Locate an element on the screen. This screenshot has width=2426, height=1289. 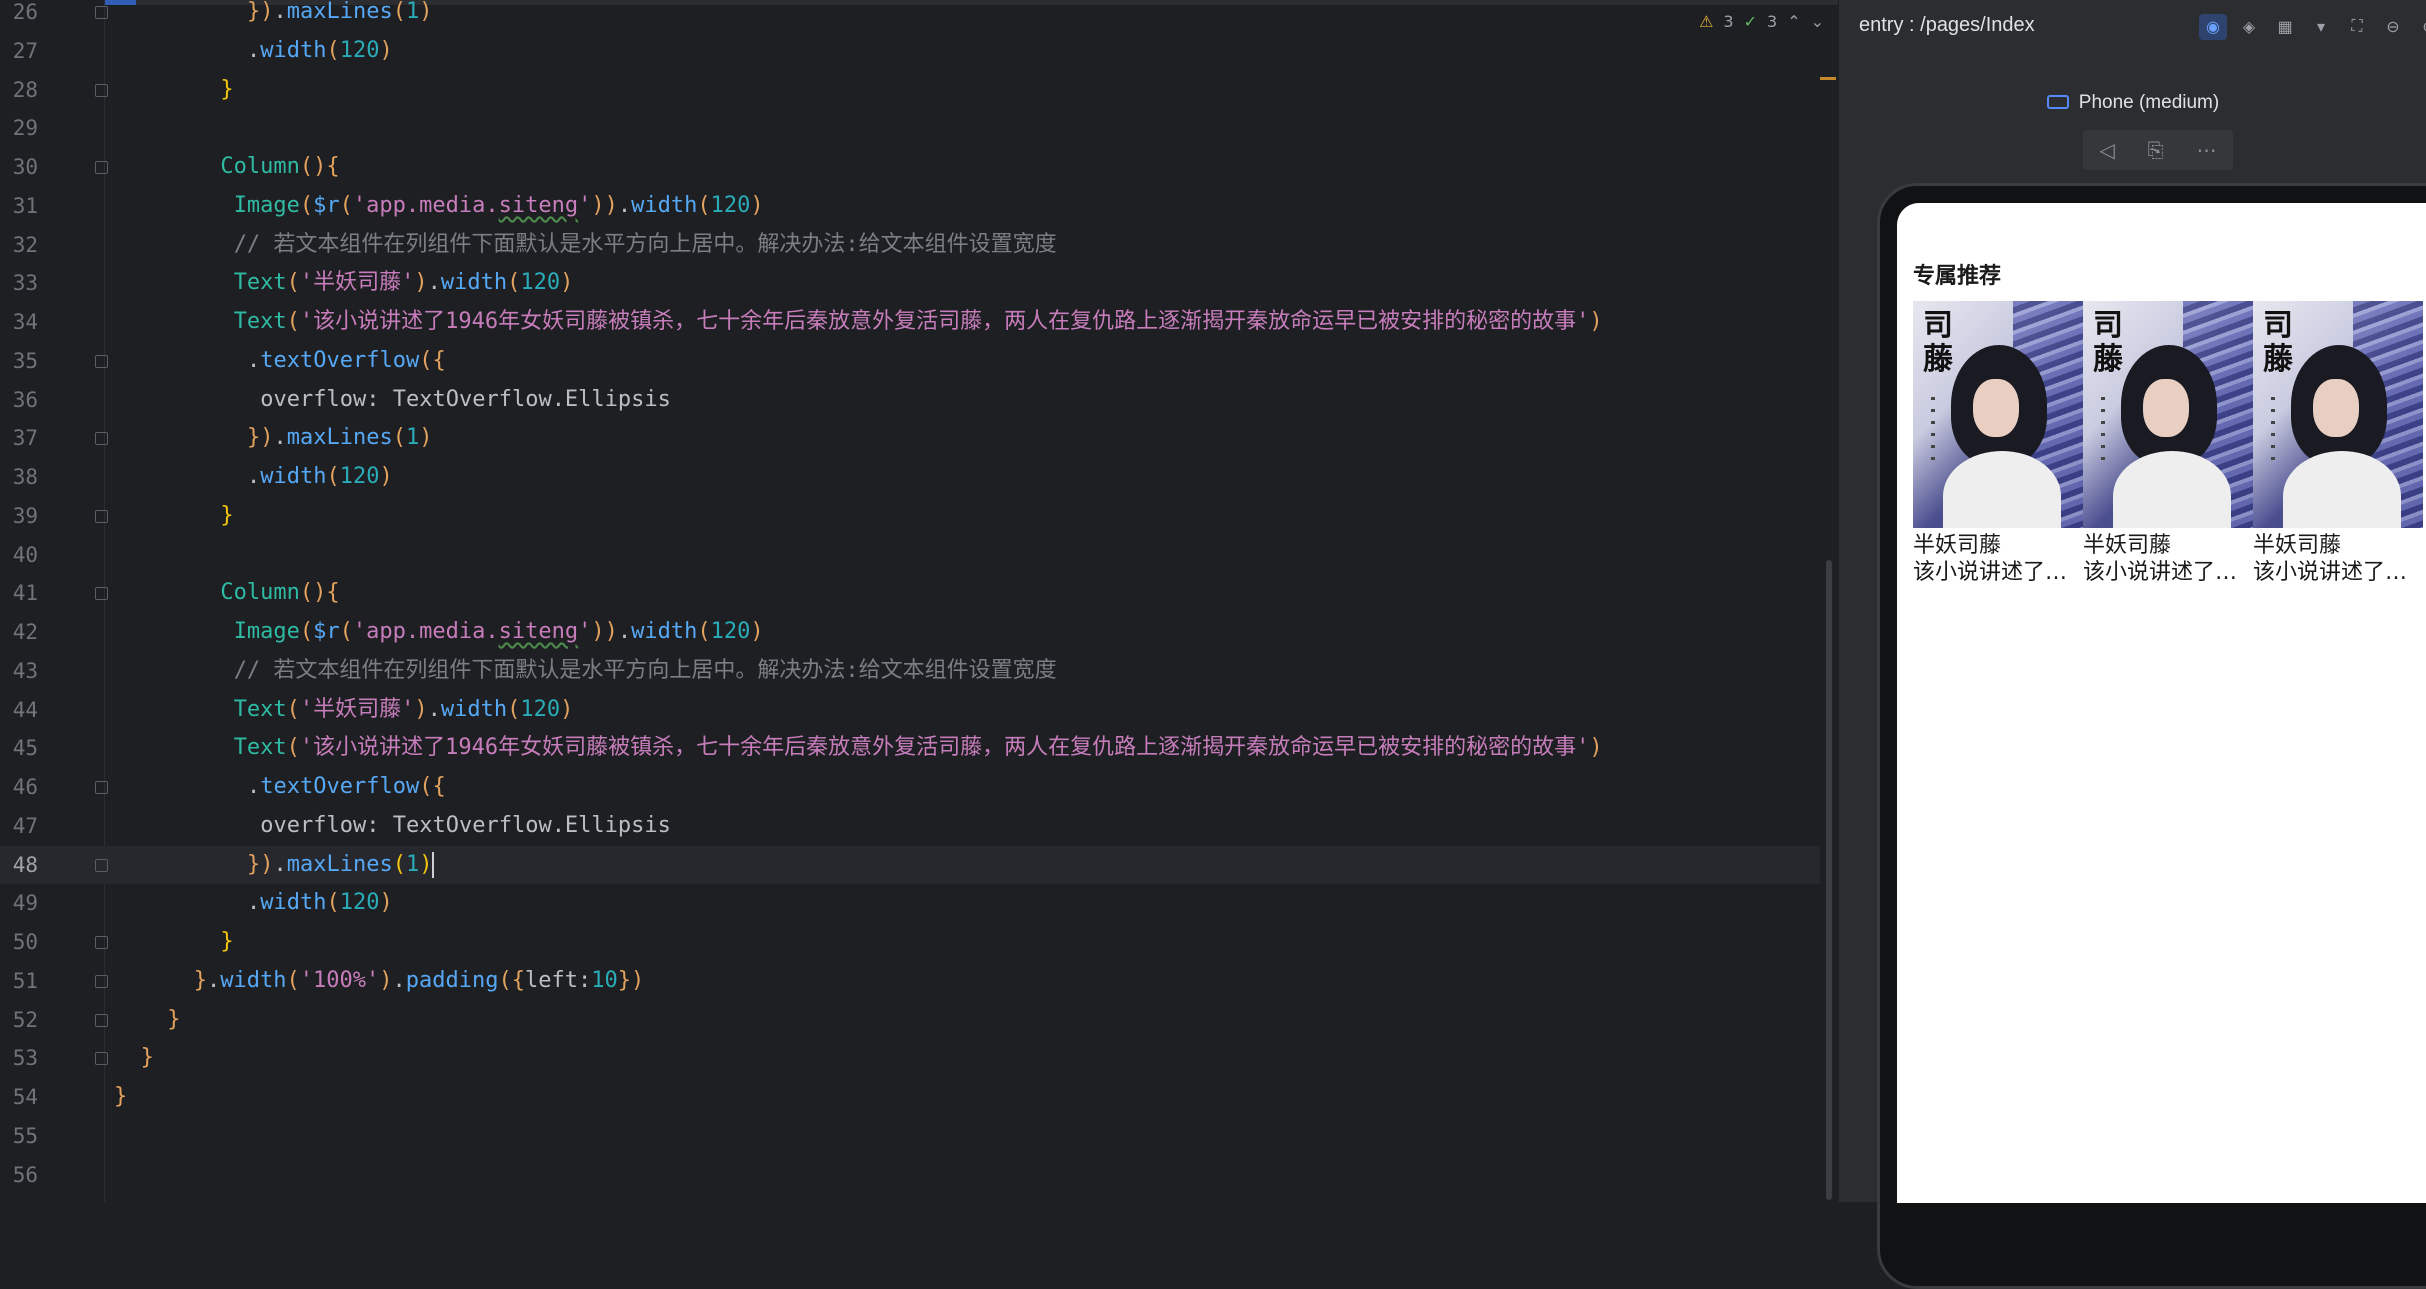
code-line: 55 is located at coordinates (910, 1136).